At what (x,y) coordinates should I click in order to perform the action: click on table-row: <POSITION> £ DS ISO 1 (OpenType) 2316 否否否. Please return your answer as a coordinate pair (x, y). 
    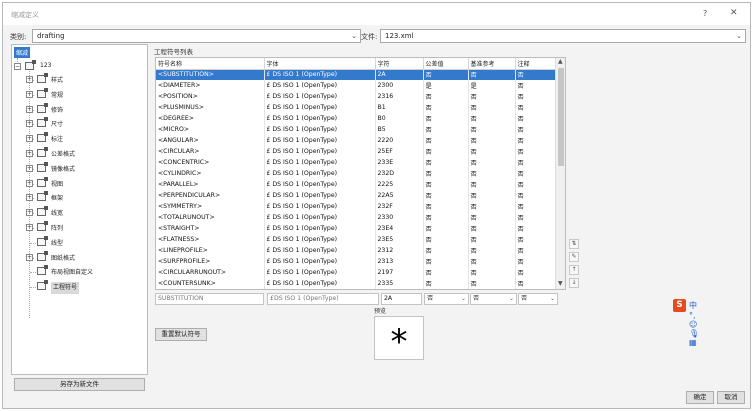
    Looking at the image, I should click on (356, 96).